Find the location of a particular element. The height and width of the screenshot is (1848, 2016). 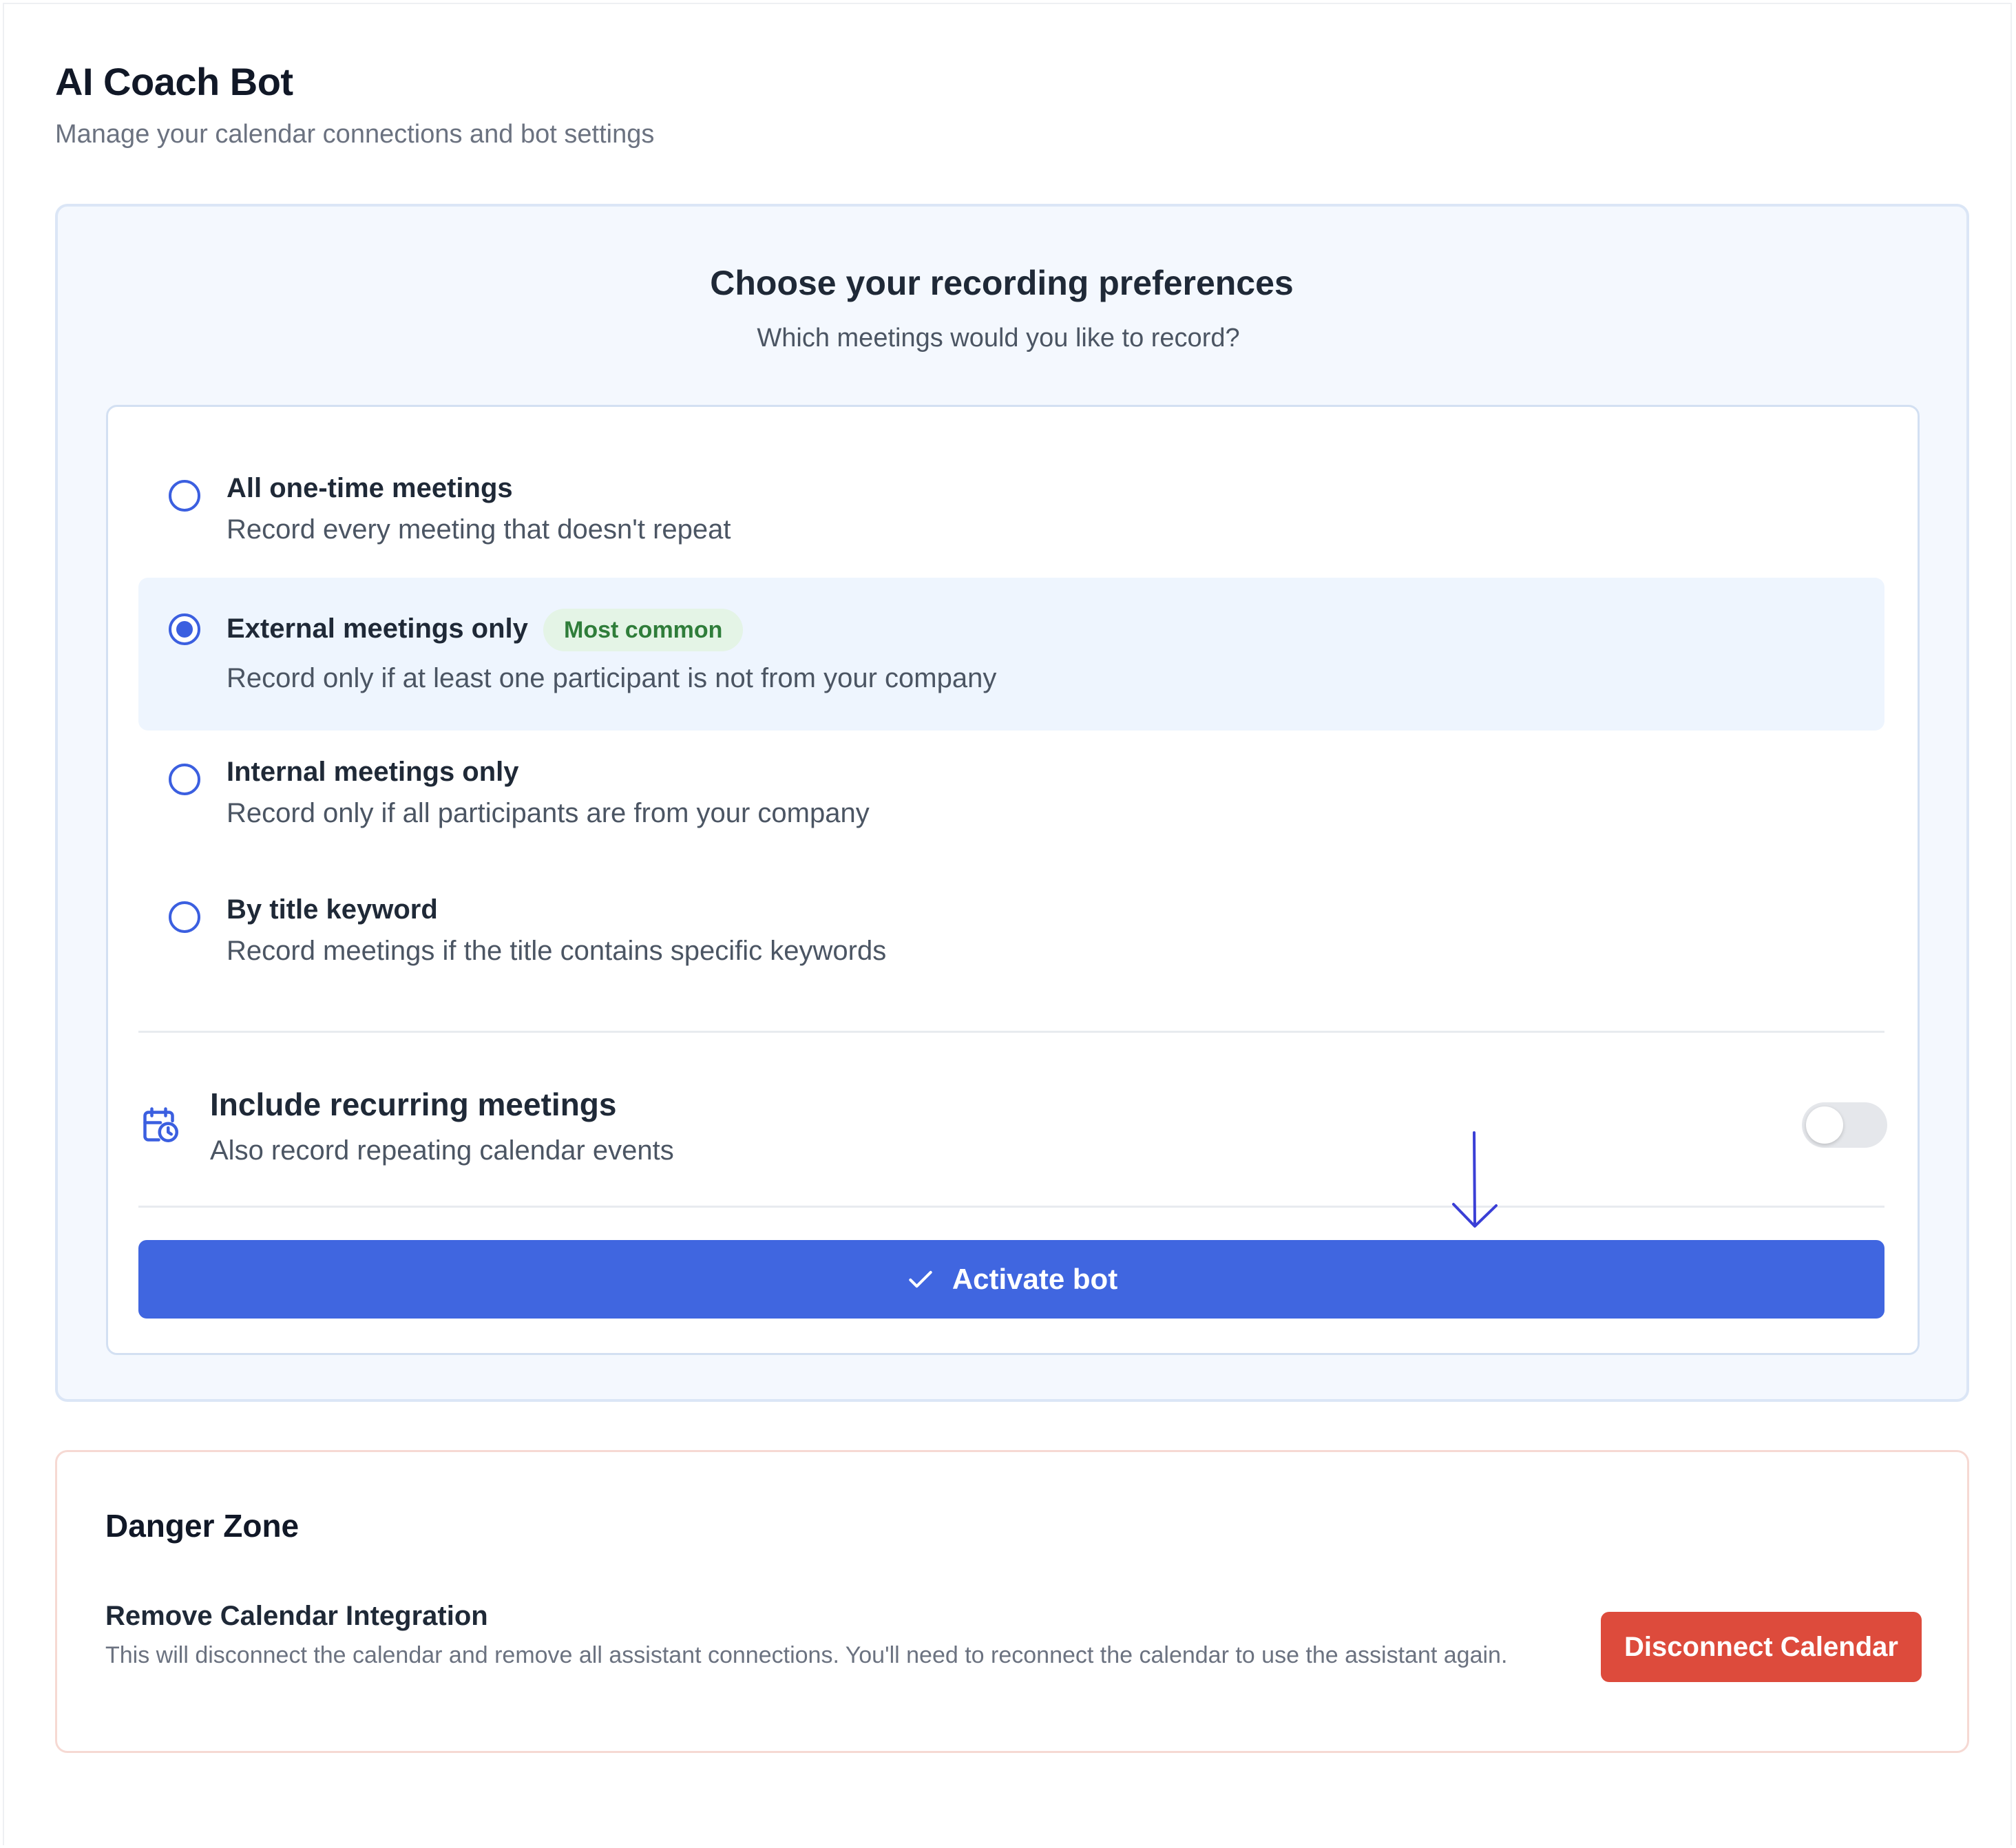

most-common-badge: Most common is located at coordinates (643, 630).